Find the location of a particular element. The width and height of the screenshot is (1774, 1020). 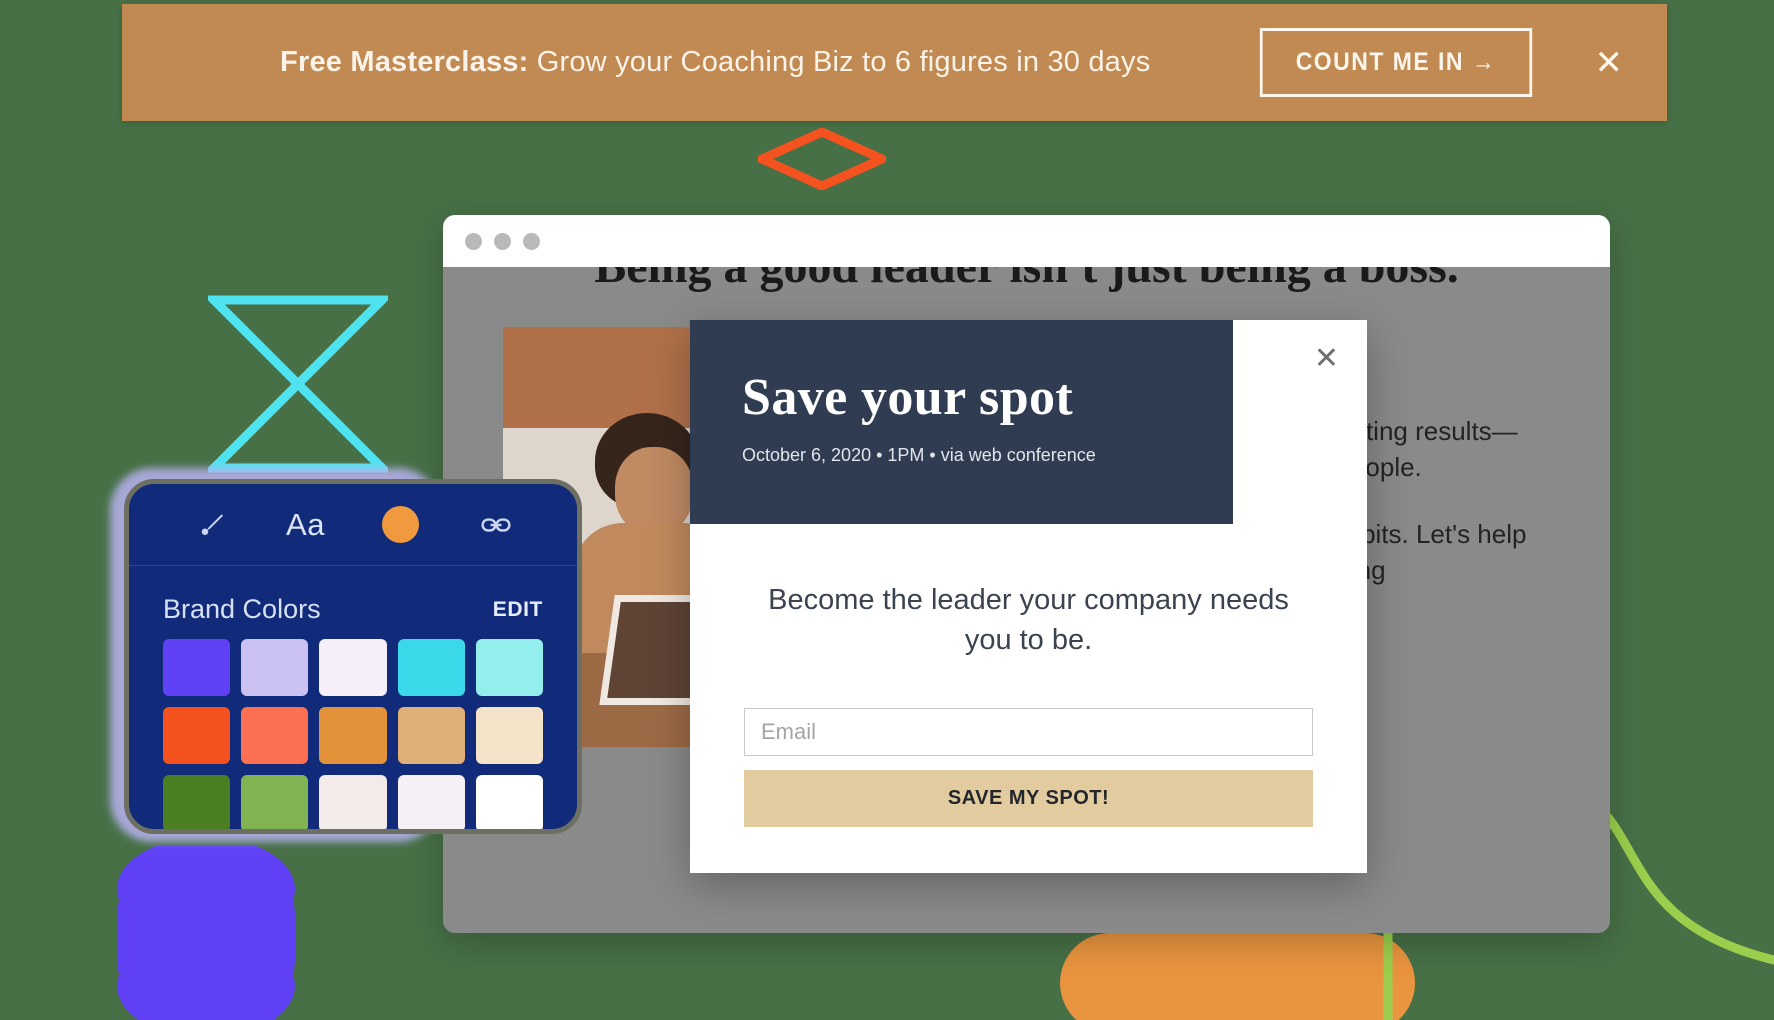

text-tool-button: Aa is located at coordinates (305, 525).